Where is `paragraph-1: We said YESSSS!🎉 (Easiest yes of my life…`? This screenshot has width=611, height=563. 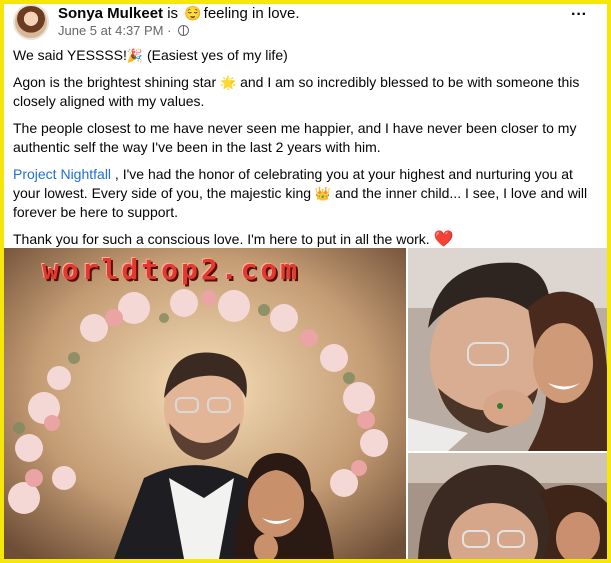 paragraph-1: We said YESSSS!🎉 (Easiest yes of my life… is located at coordinates (307, 55).